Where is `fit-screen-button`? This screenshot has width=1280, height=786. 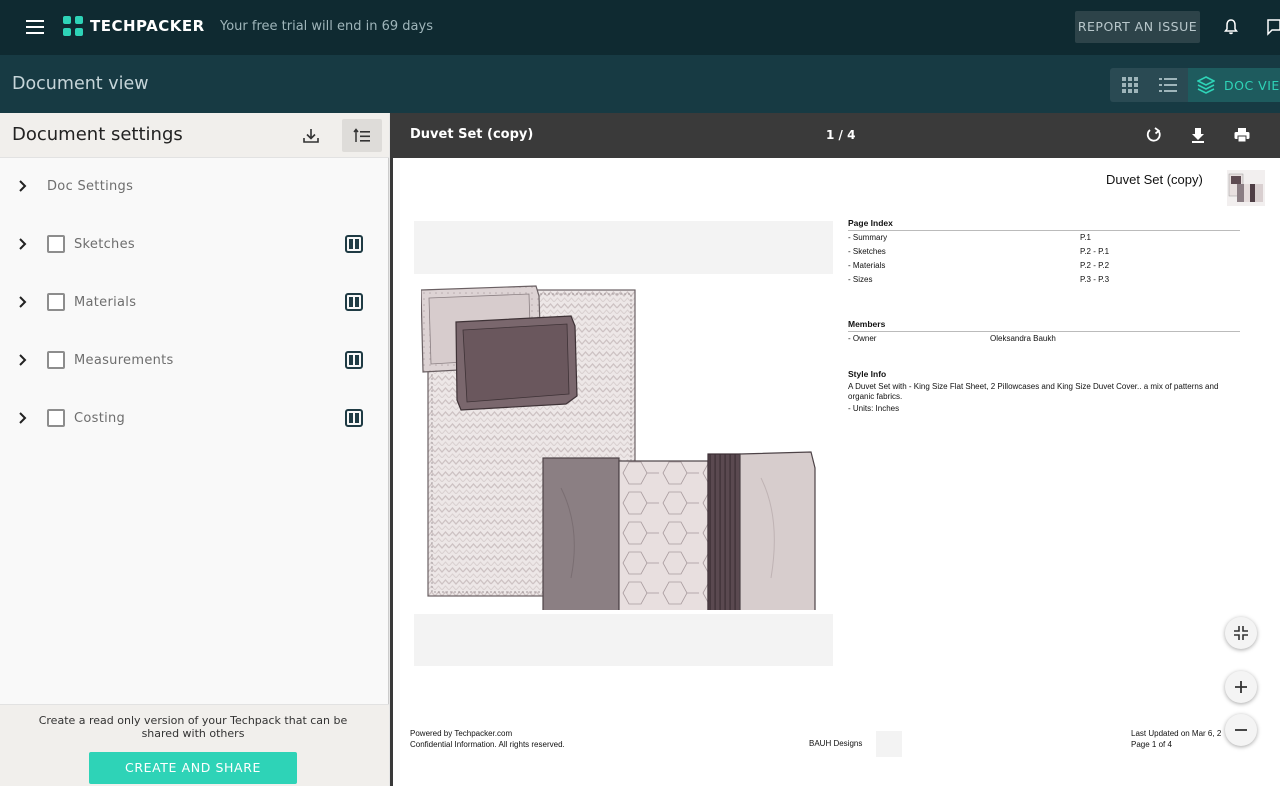 fit-screen-button is located at coordinates (1241, 633).